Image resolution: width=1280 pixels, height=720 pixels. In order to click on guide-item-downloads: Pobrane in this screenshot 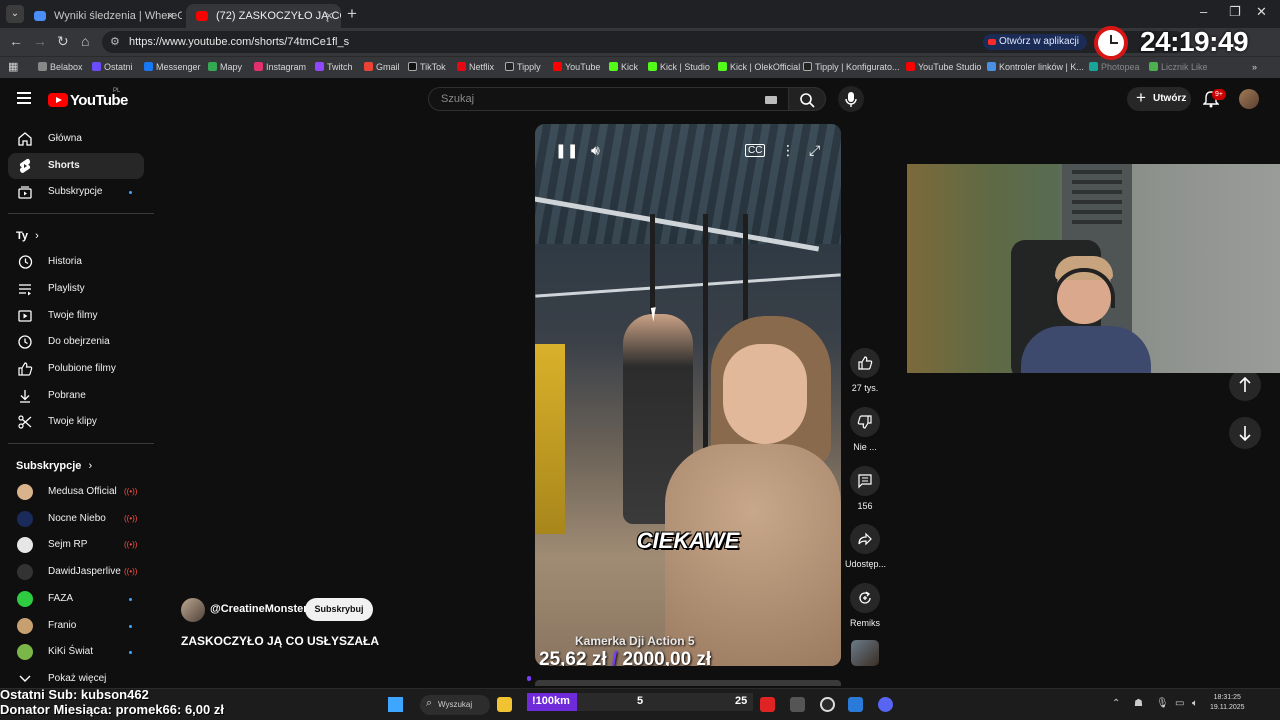, I will do `click(76, 396)`.